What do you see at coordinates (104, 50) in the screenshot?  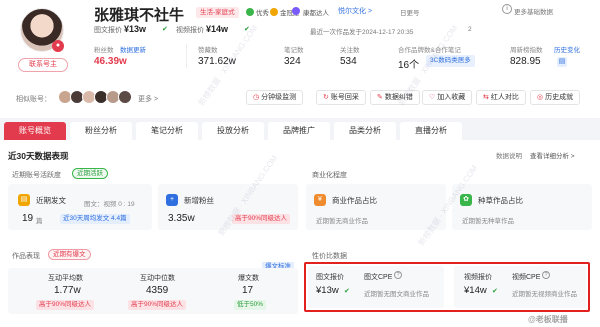 I see `metric-label: 粉丝数` at bounding box center [104, 50].